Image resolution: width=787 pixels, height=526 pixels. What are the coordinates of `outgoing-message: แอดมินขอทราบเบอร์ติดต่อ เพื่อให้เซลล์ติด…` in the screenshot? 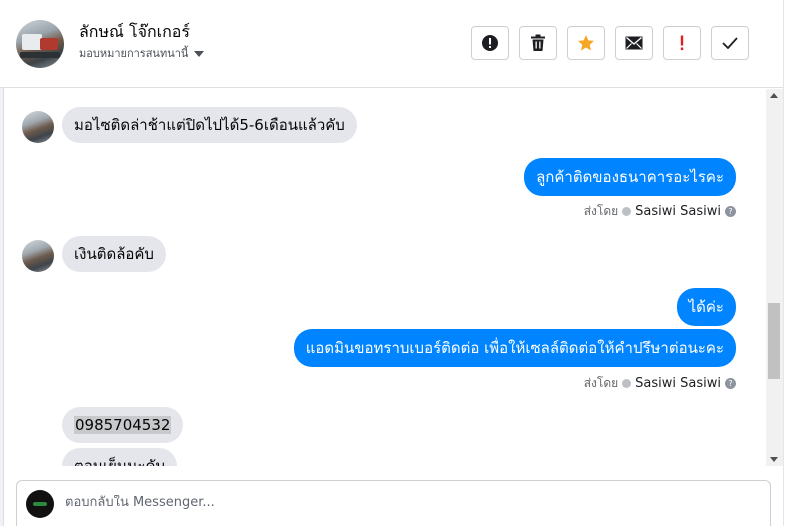 It's located at (514, 348).